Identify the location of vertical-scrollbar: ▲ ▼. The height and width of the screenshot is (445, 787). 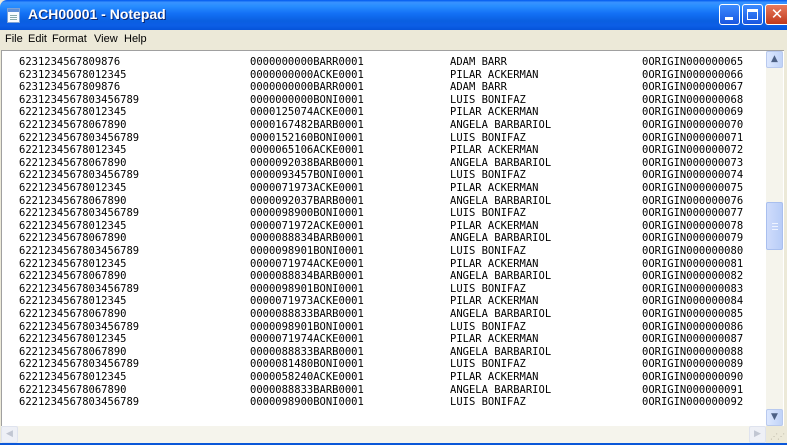
(774, 238).